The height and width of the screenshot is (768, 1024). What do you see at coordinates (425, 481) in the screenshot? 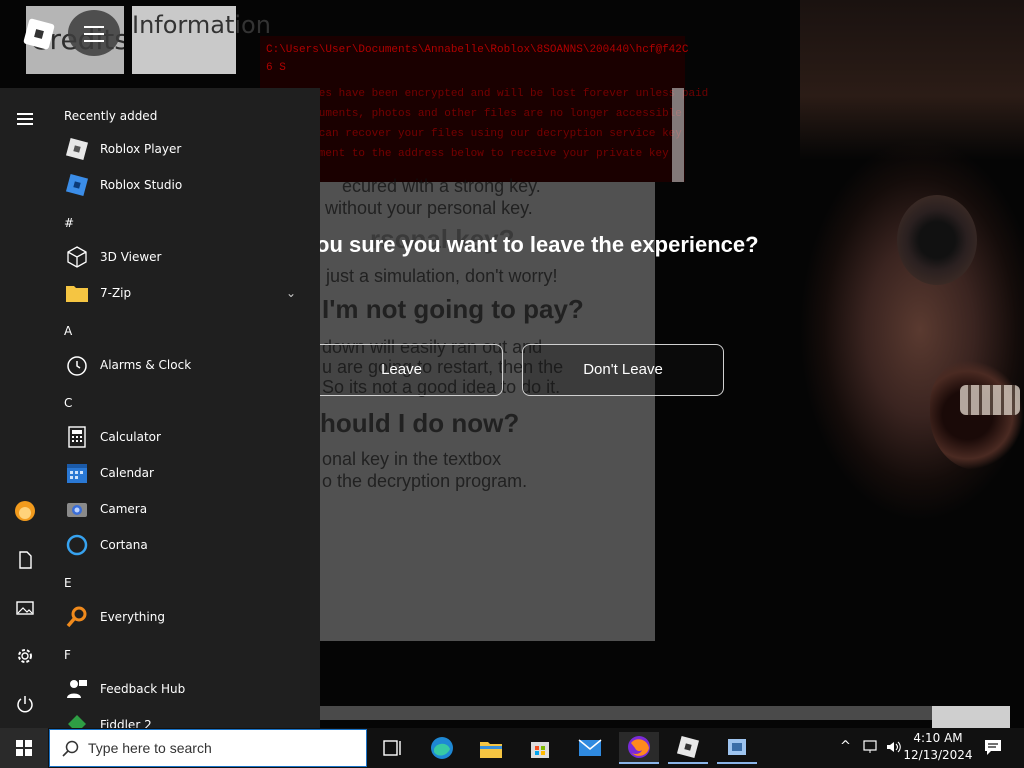
I see `ransom-text: o the decryption program.` at bounding box center [425, 481].